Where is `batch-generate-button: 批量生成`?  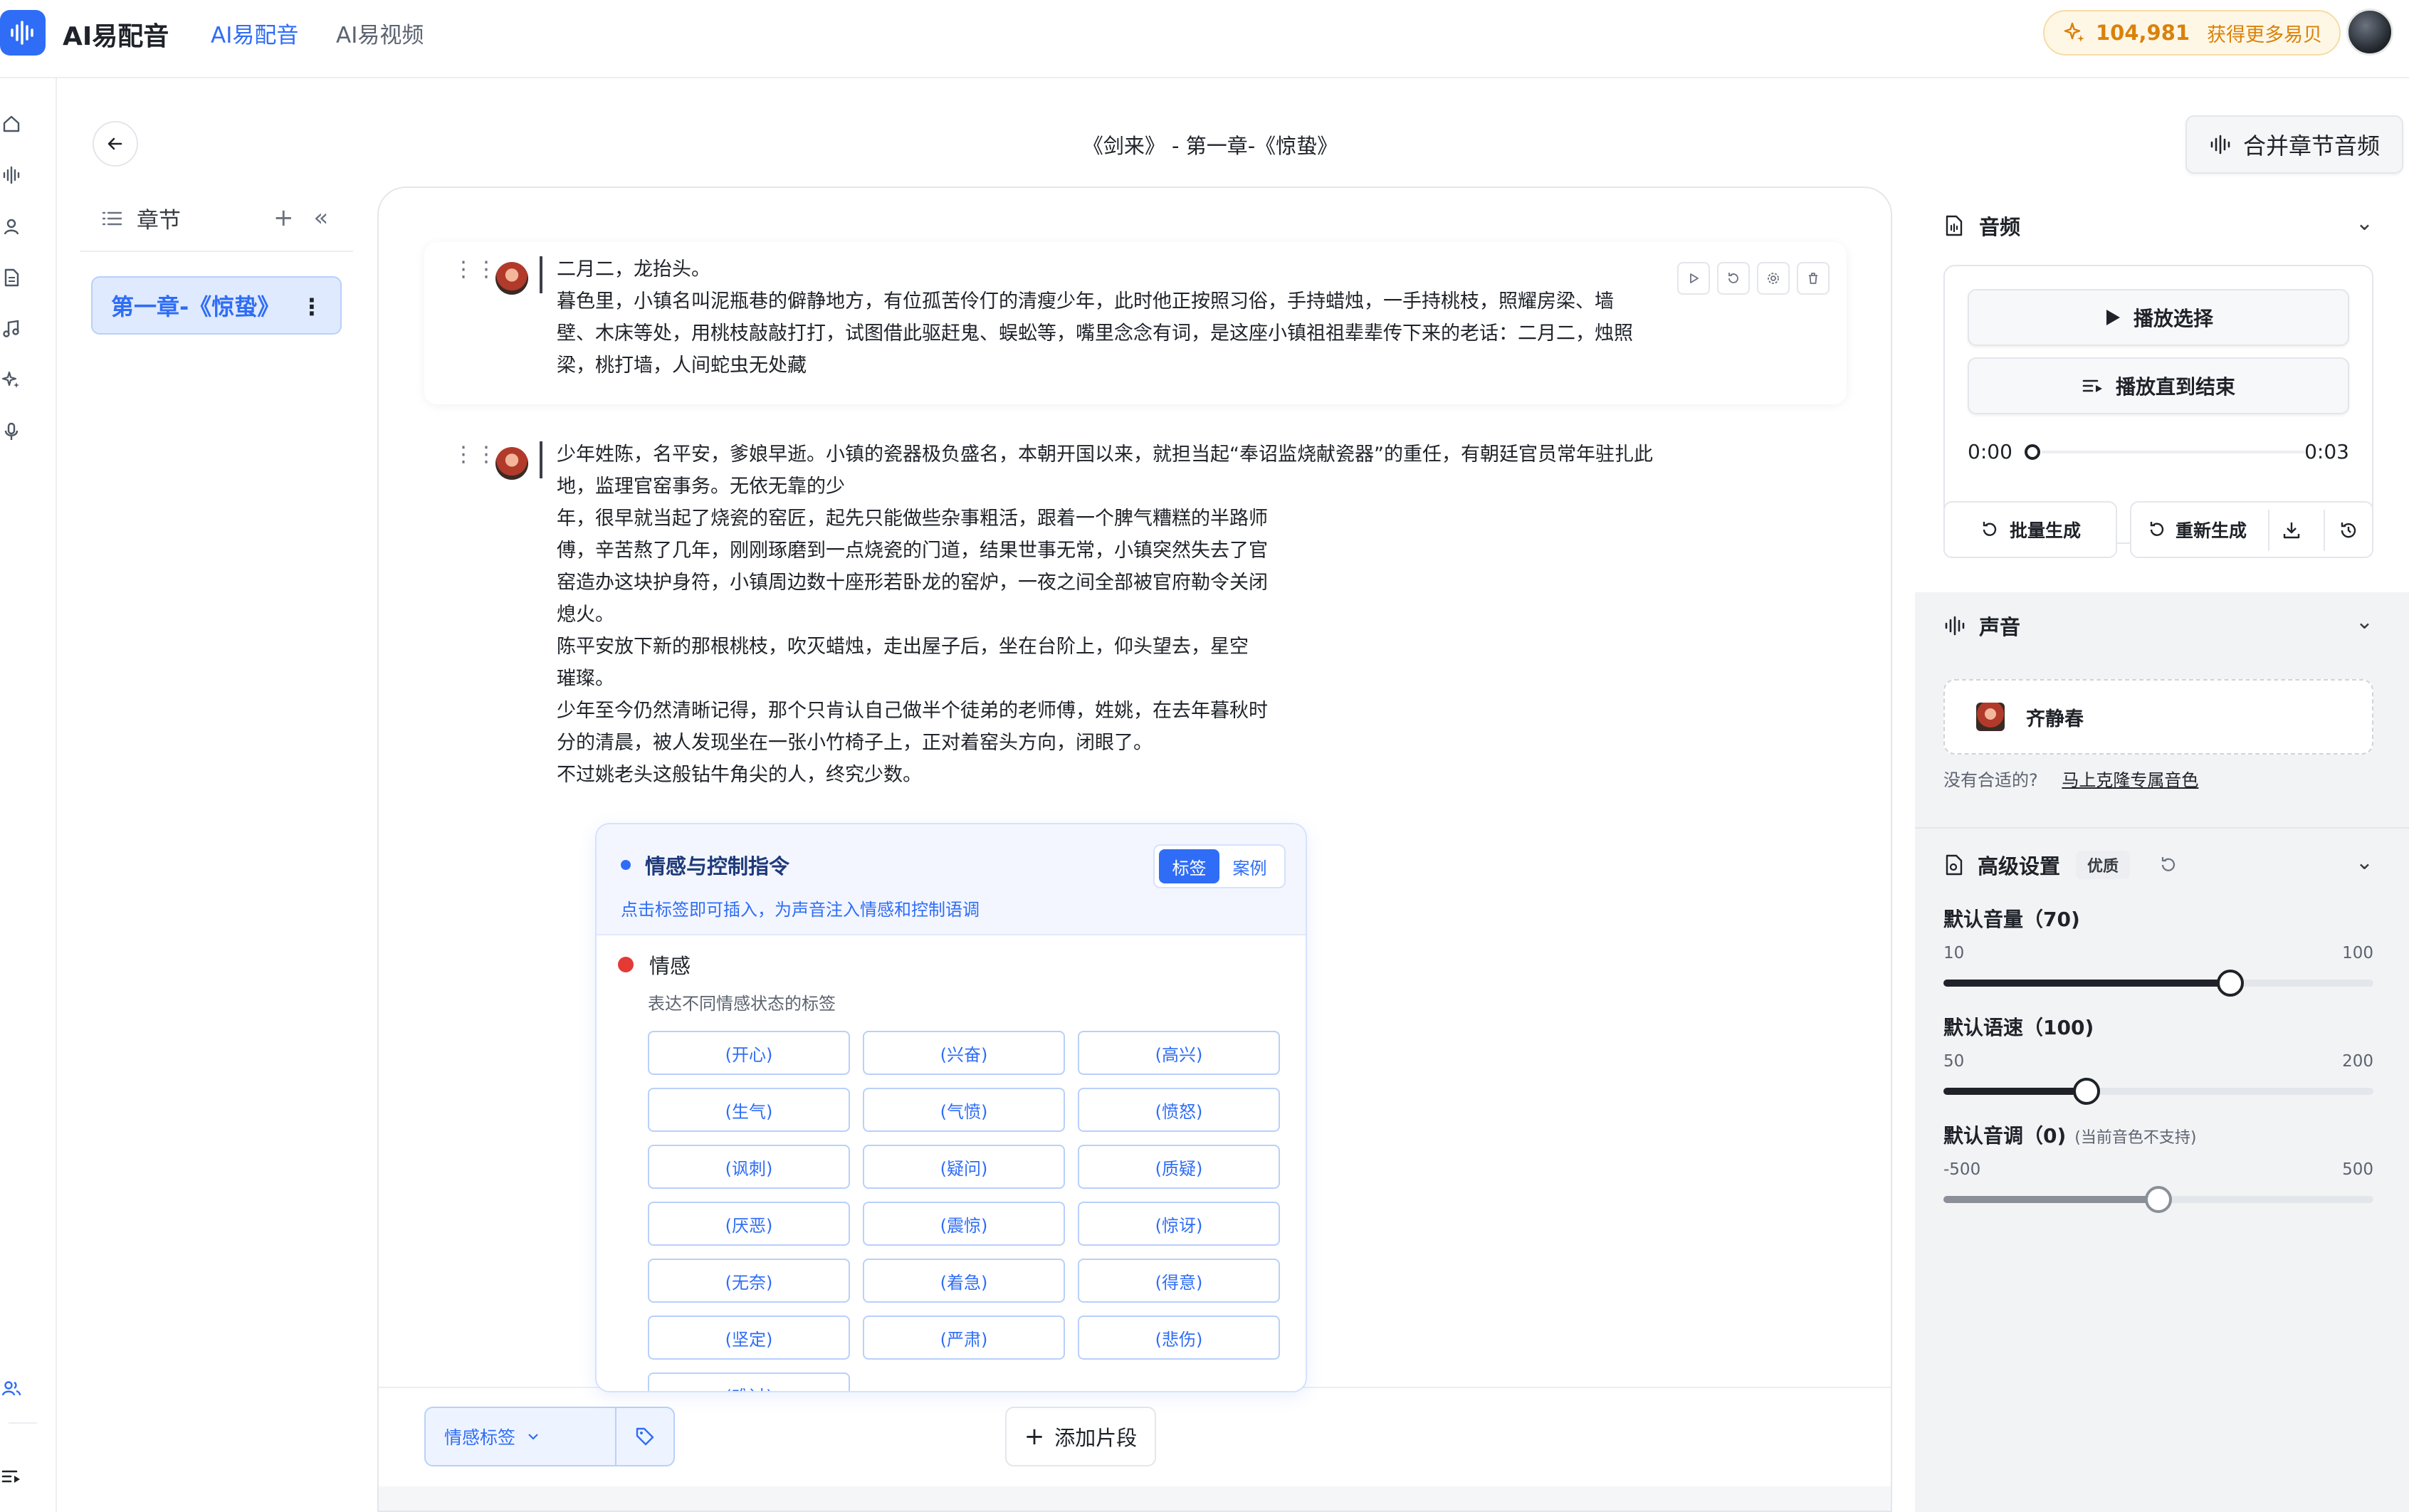
batch-generate-button: 批量生成 is located at coordinates (2030, 529).